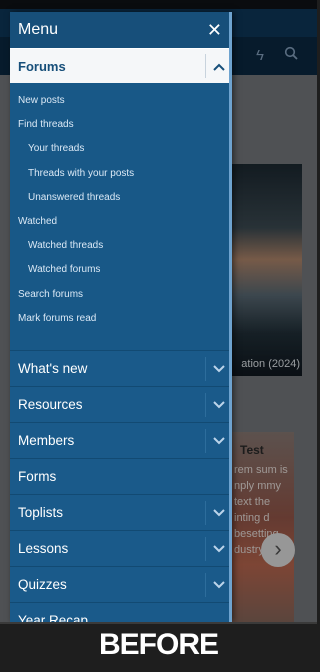 Image resolution: width=320 pixels, height=672 pixels. What do you see at coordinates (121, 270) in the screenshot?
I see `submenu-item-watched-forums: Watched forums` at bounding box center [121, 270].